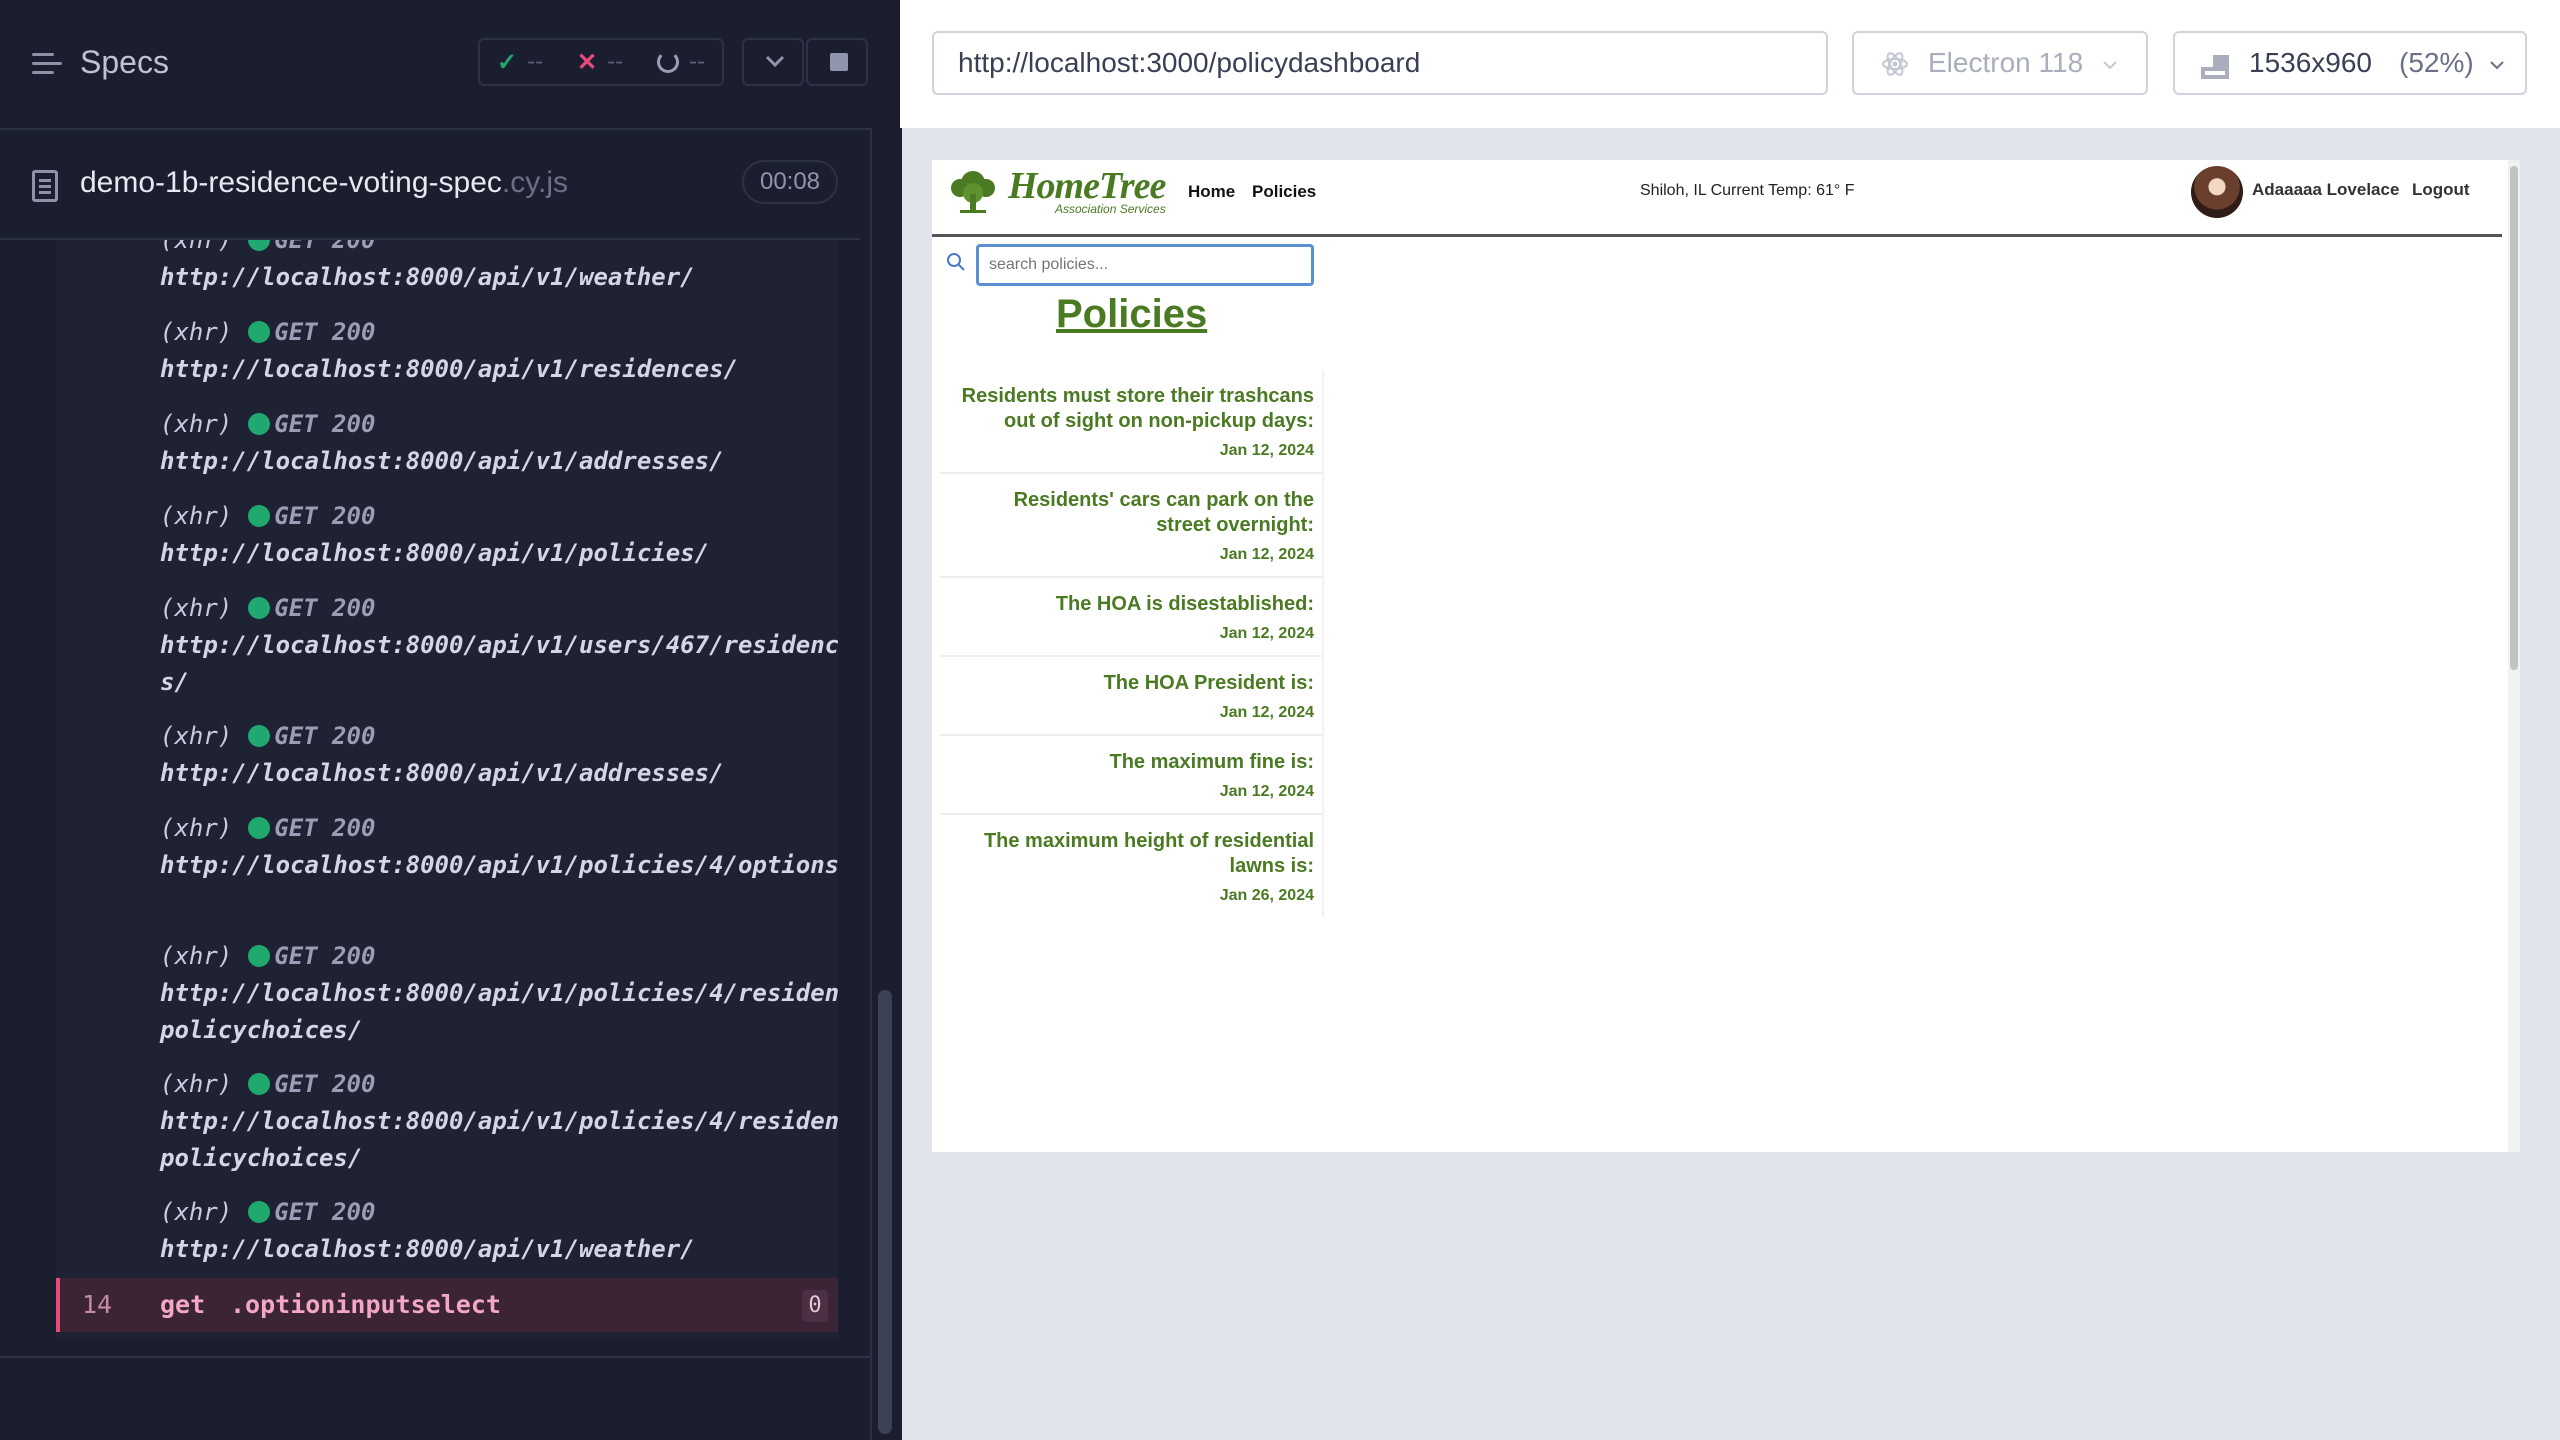  Describe the element at coordinates (1131, 696) in the screenshot. I see `policy-item: The HOA President is: Jan 12, 2024` at that location.